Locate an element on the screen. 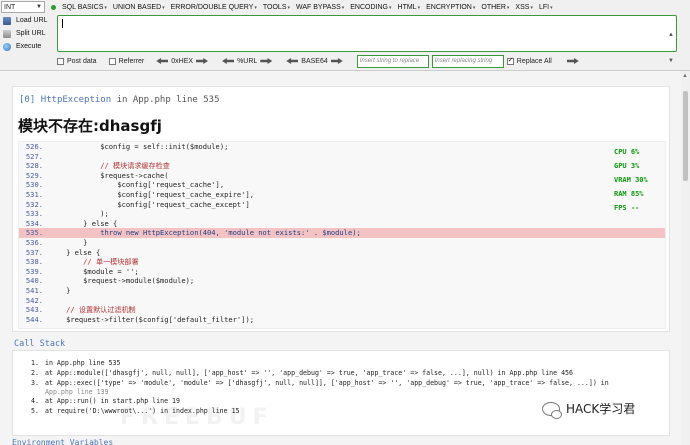 The width and height of the screenshot is (690, 445). referrer-checkbox: Referrer is located at coordinates (126, 61).